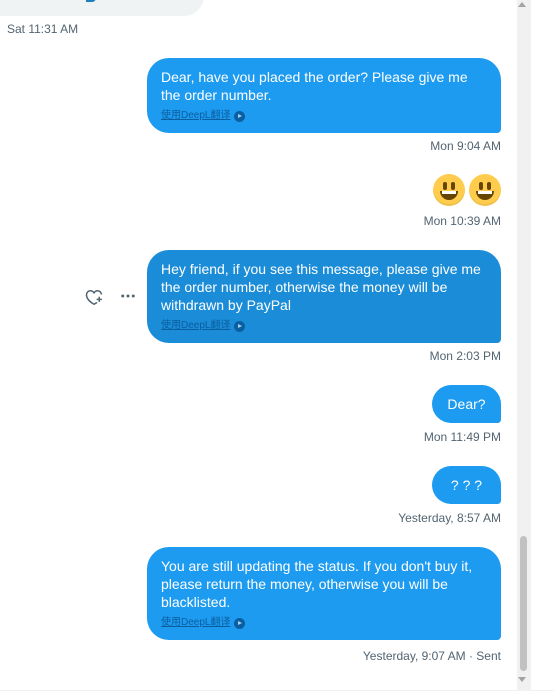 The width and height of the screenshot is (554, 694). I want to click on message-text: Dear?, so click(466, 404).